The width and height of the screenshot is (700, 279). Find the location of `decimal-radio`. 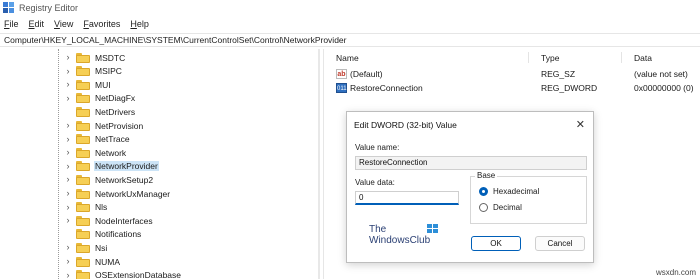

decimal-radio is located at coordinates (483, 207).